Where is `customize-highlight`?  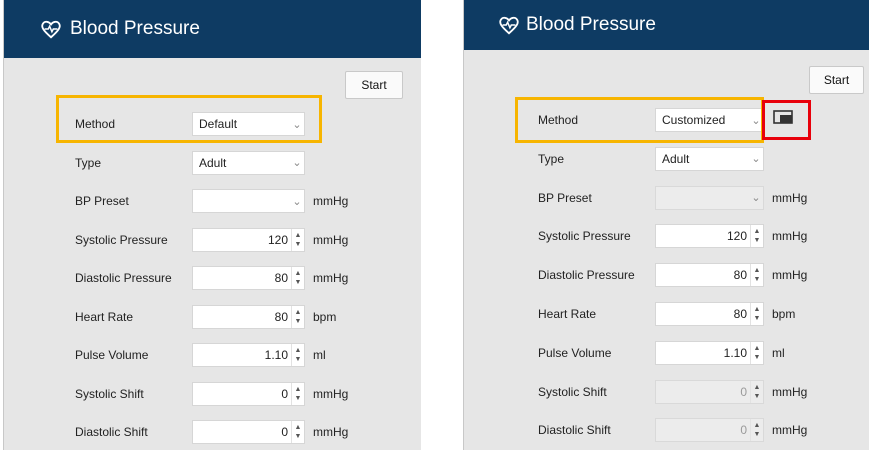
customize-highlight is located at coordinates (786, 120).